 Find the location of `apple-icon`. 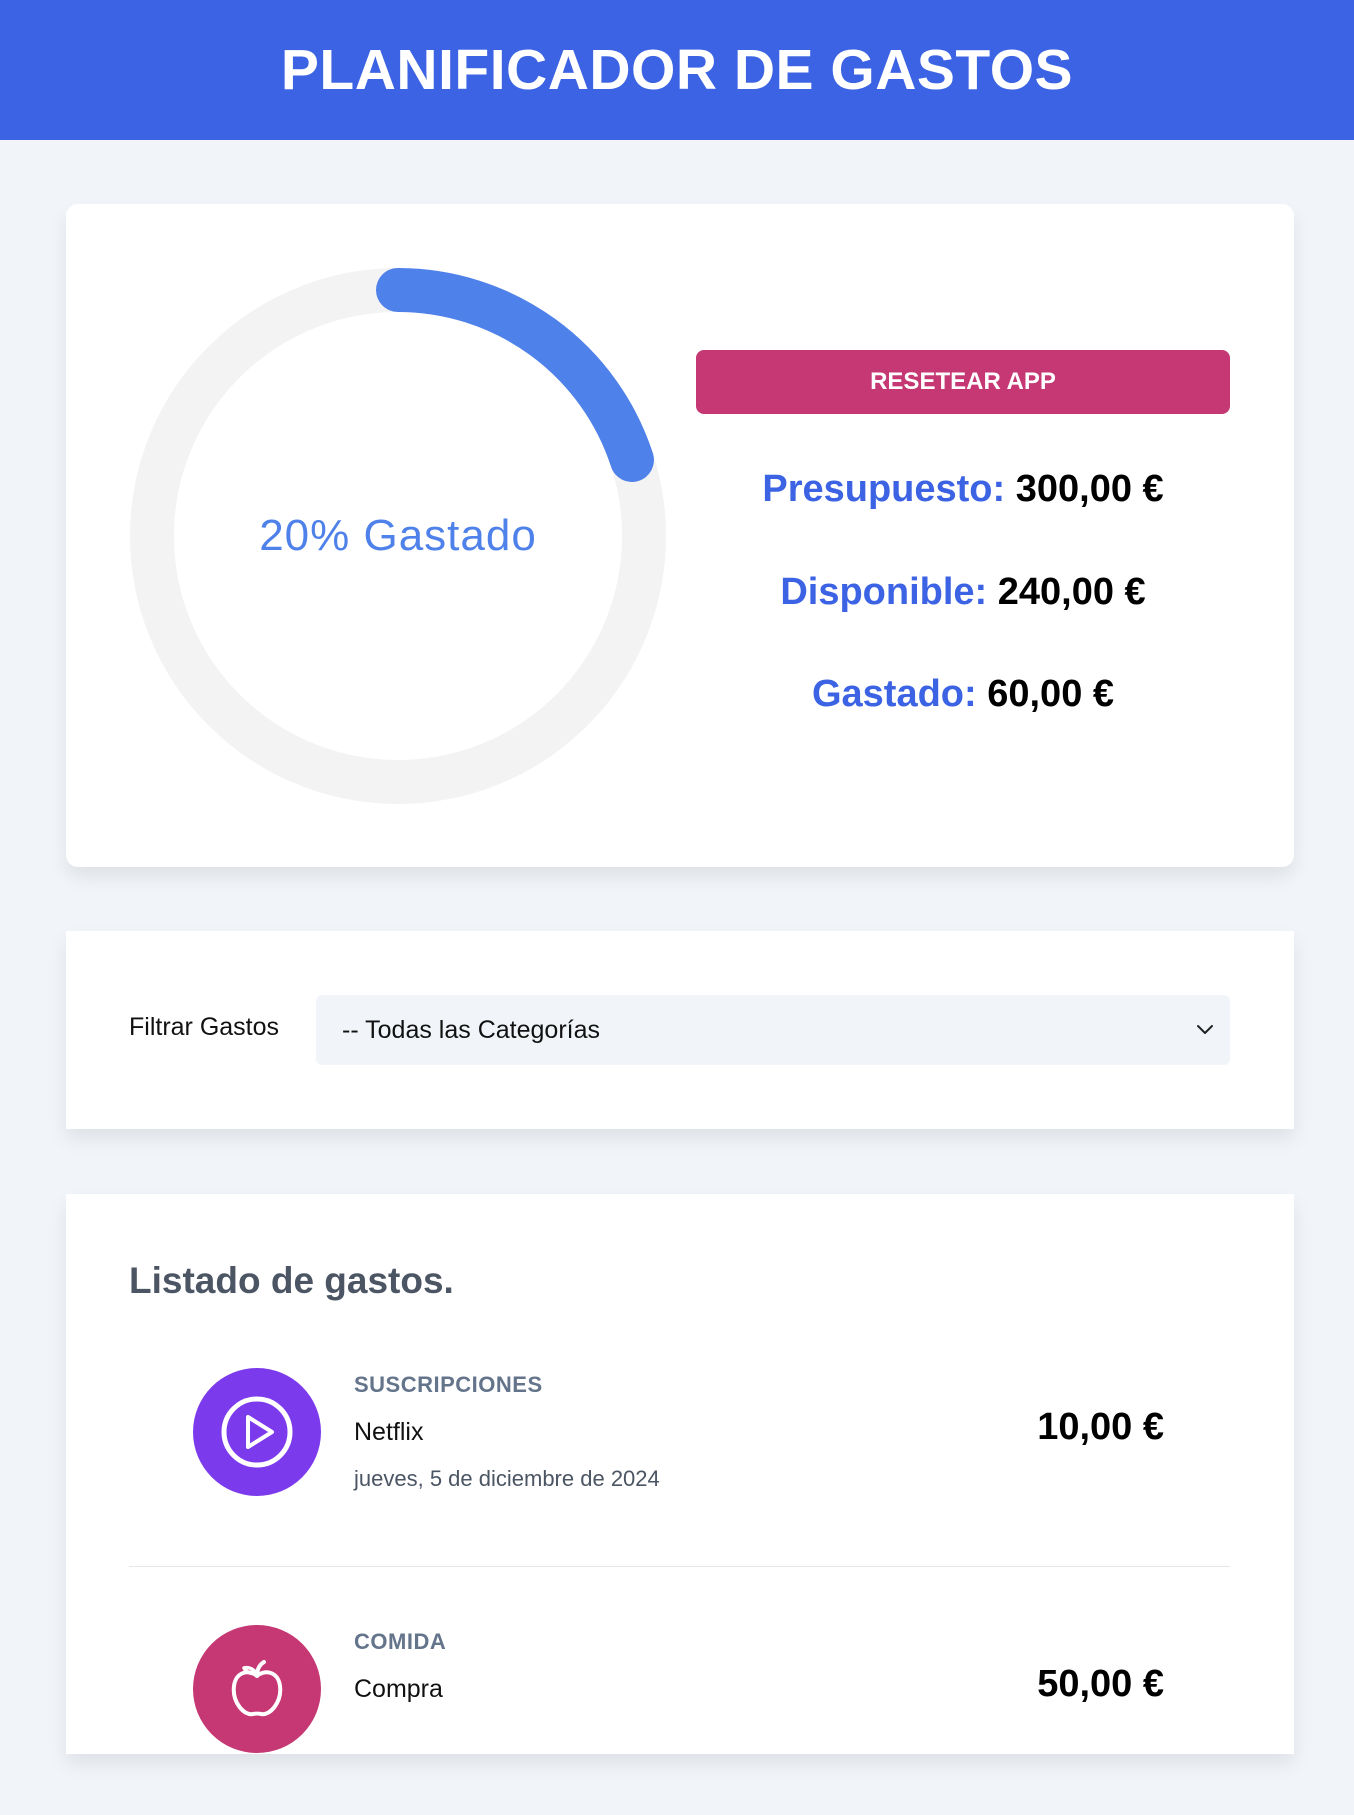

apple-icon is located at coordinates (257, 1688).